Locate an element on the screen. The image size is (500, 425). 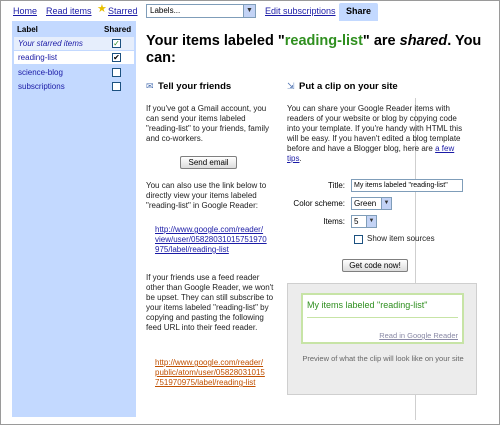
preview-divider is located at coordinates (382, 317).